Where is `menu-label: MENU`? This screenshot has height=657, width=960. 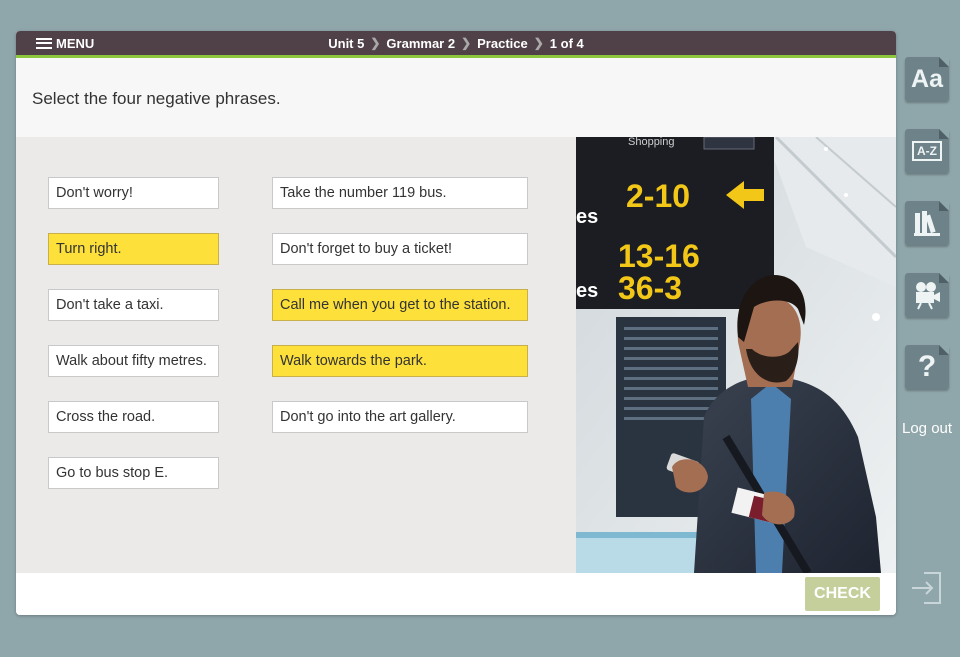 menu-label: MENU is located at coordinates (75, 43).